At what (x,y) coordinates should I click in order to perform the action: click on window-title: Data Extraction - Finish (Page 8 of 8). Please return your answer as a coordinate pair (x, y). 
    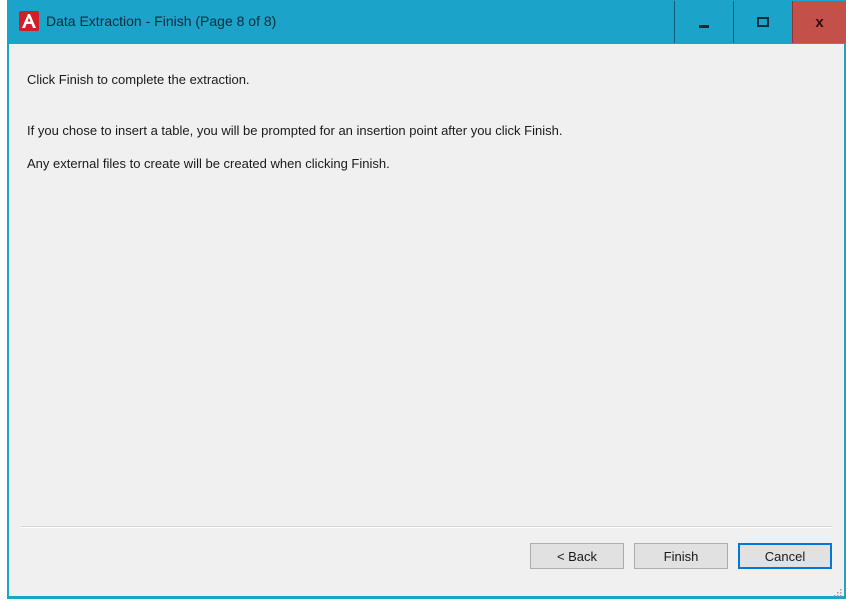
    Looking at the image, I should click on (161, 21).